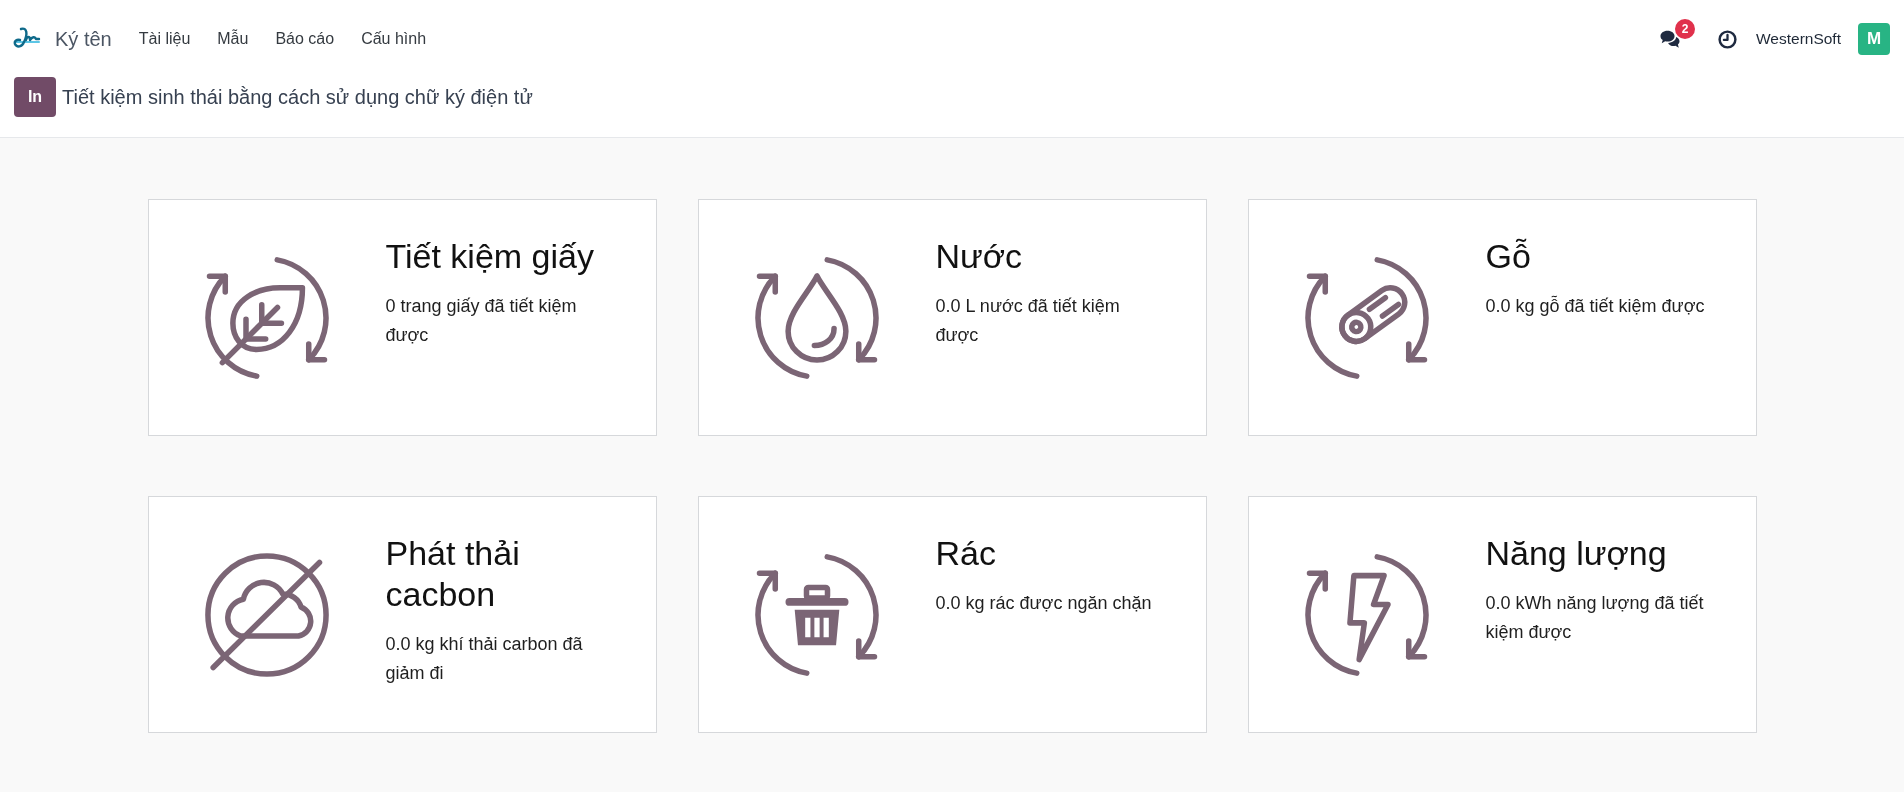 This screenshot has width=1904, height=792. What do you see at coordinates (266, 317) in the screenshot?
I see `leaf-recycle-icon` at bounding box center [266, 317].